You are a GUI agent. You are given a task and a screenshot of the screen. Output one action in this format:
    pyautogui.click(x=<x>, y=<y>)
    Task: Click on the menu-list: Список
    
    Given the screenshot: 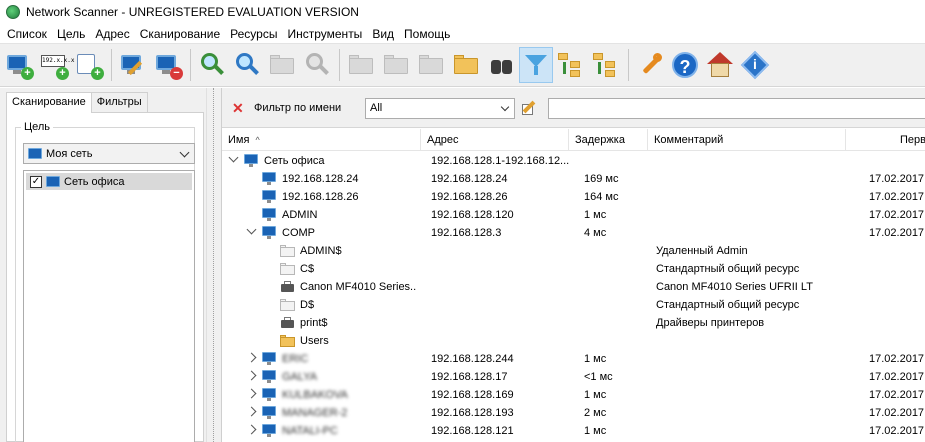 What is the action you would take?
    pyautogui.click(x=27, y=34)
    